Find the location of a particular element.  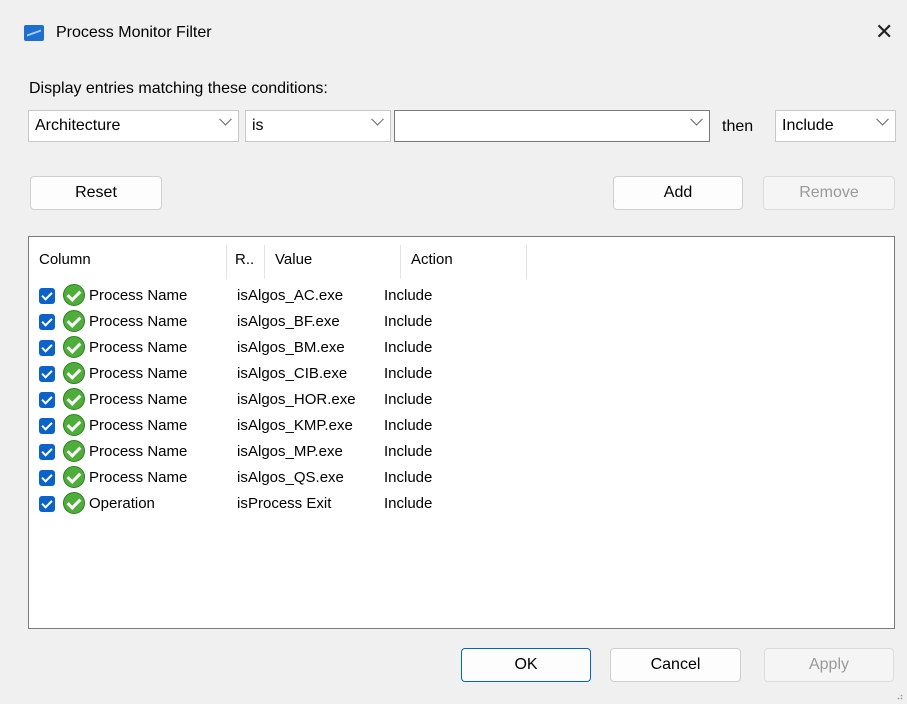

row-value: Algos_BF.exe is located at coordinates (294, 321).